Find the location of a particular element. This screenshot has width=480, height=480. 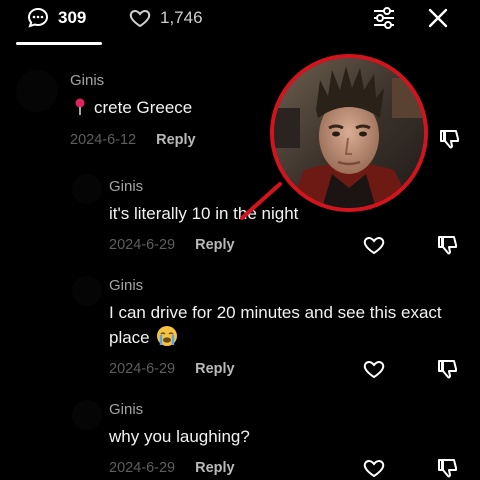

sliders-icon is located at coordinates (384, 18).